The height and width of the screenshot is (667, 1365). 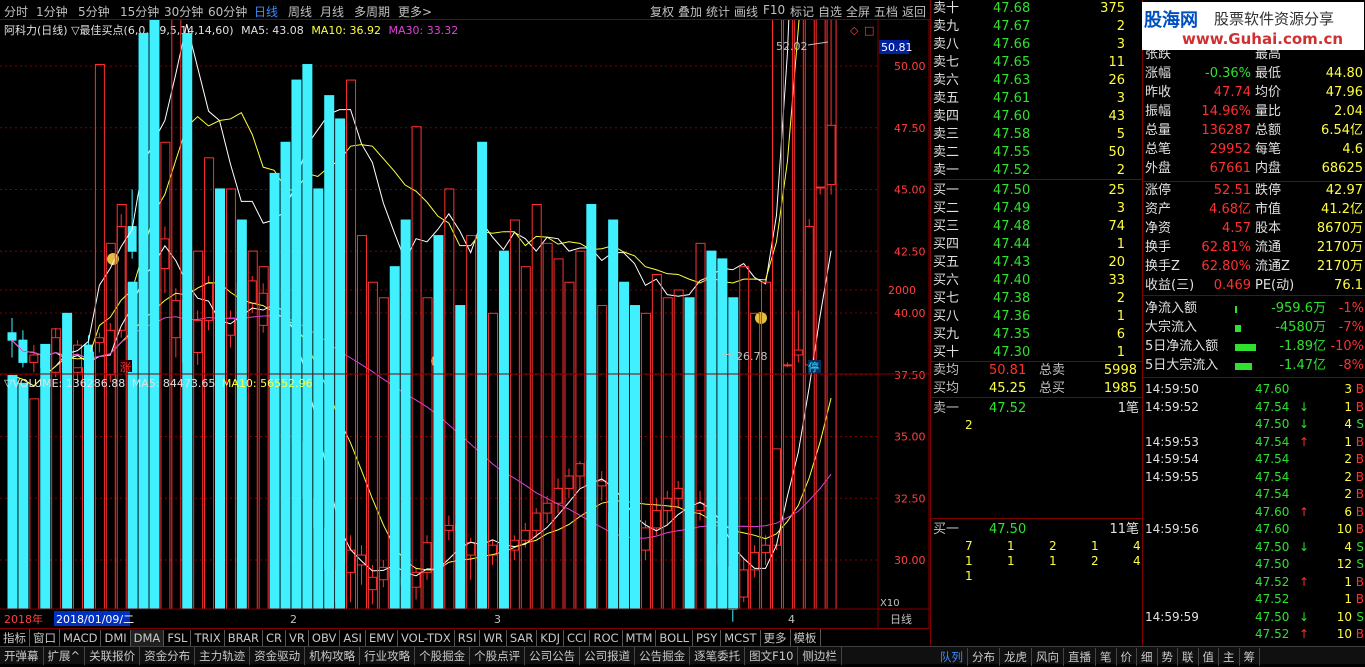 What do you see at coordinates (577, 638) in the screenshot?
I see `indicator-18: CCI` at bounding box center [577, 638].